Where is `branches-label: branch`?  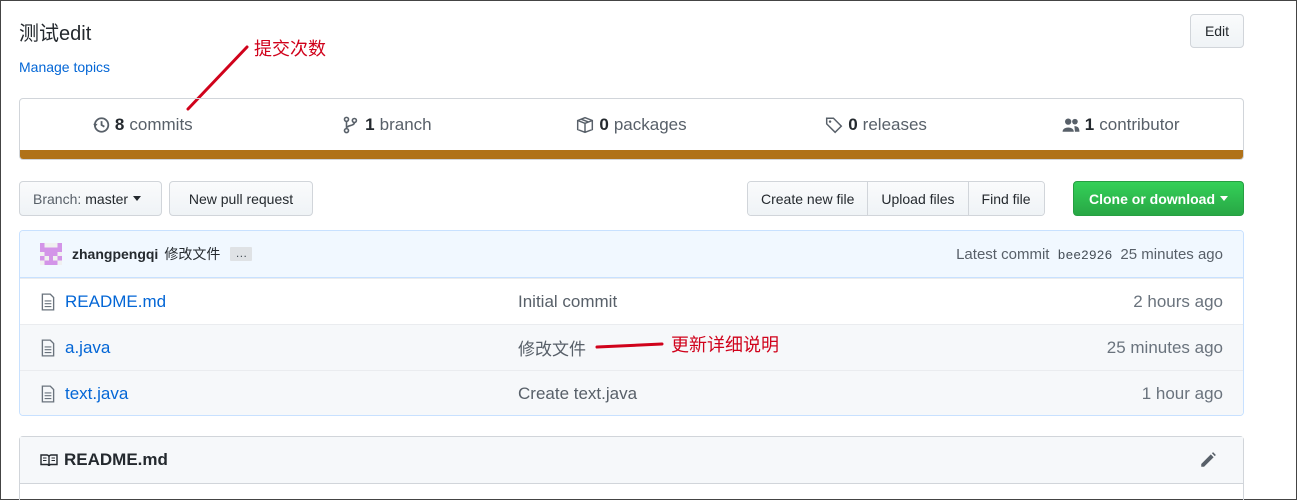
branches-label: branch is located at coordinates (405, 124).